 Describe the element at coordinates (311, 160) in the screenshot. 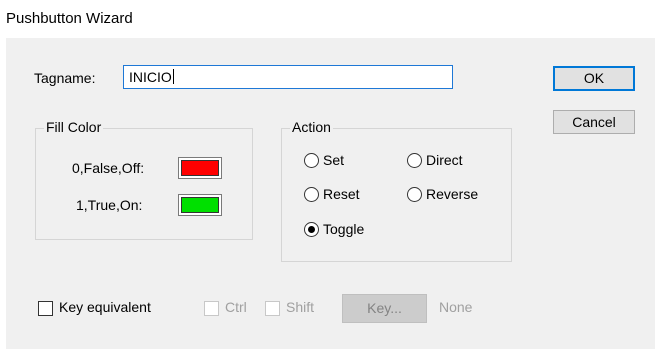

I see `radio-set` at that location.